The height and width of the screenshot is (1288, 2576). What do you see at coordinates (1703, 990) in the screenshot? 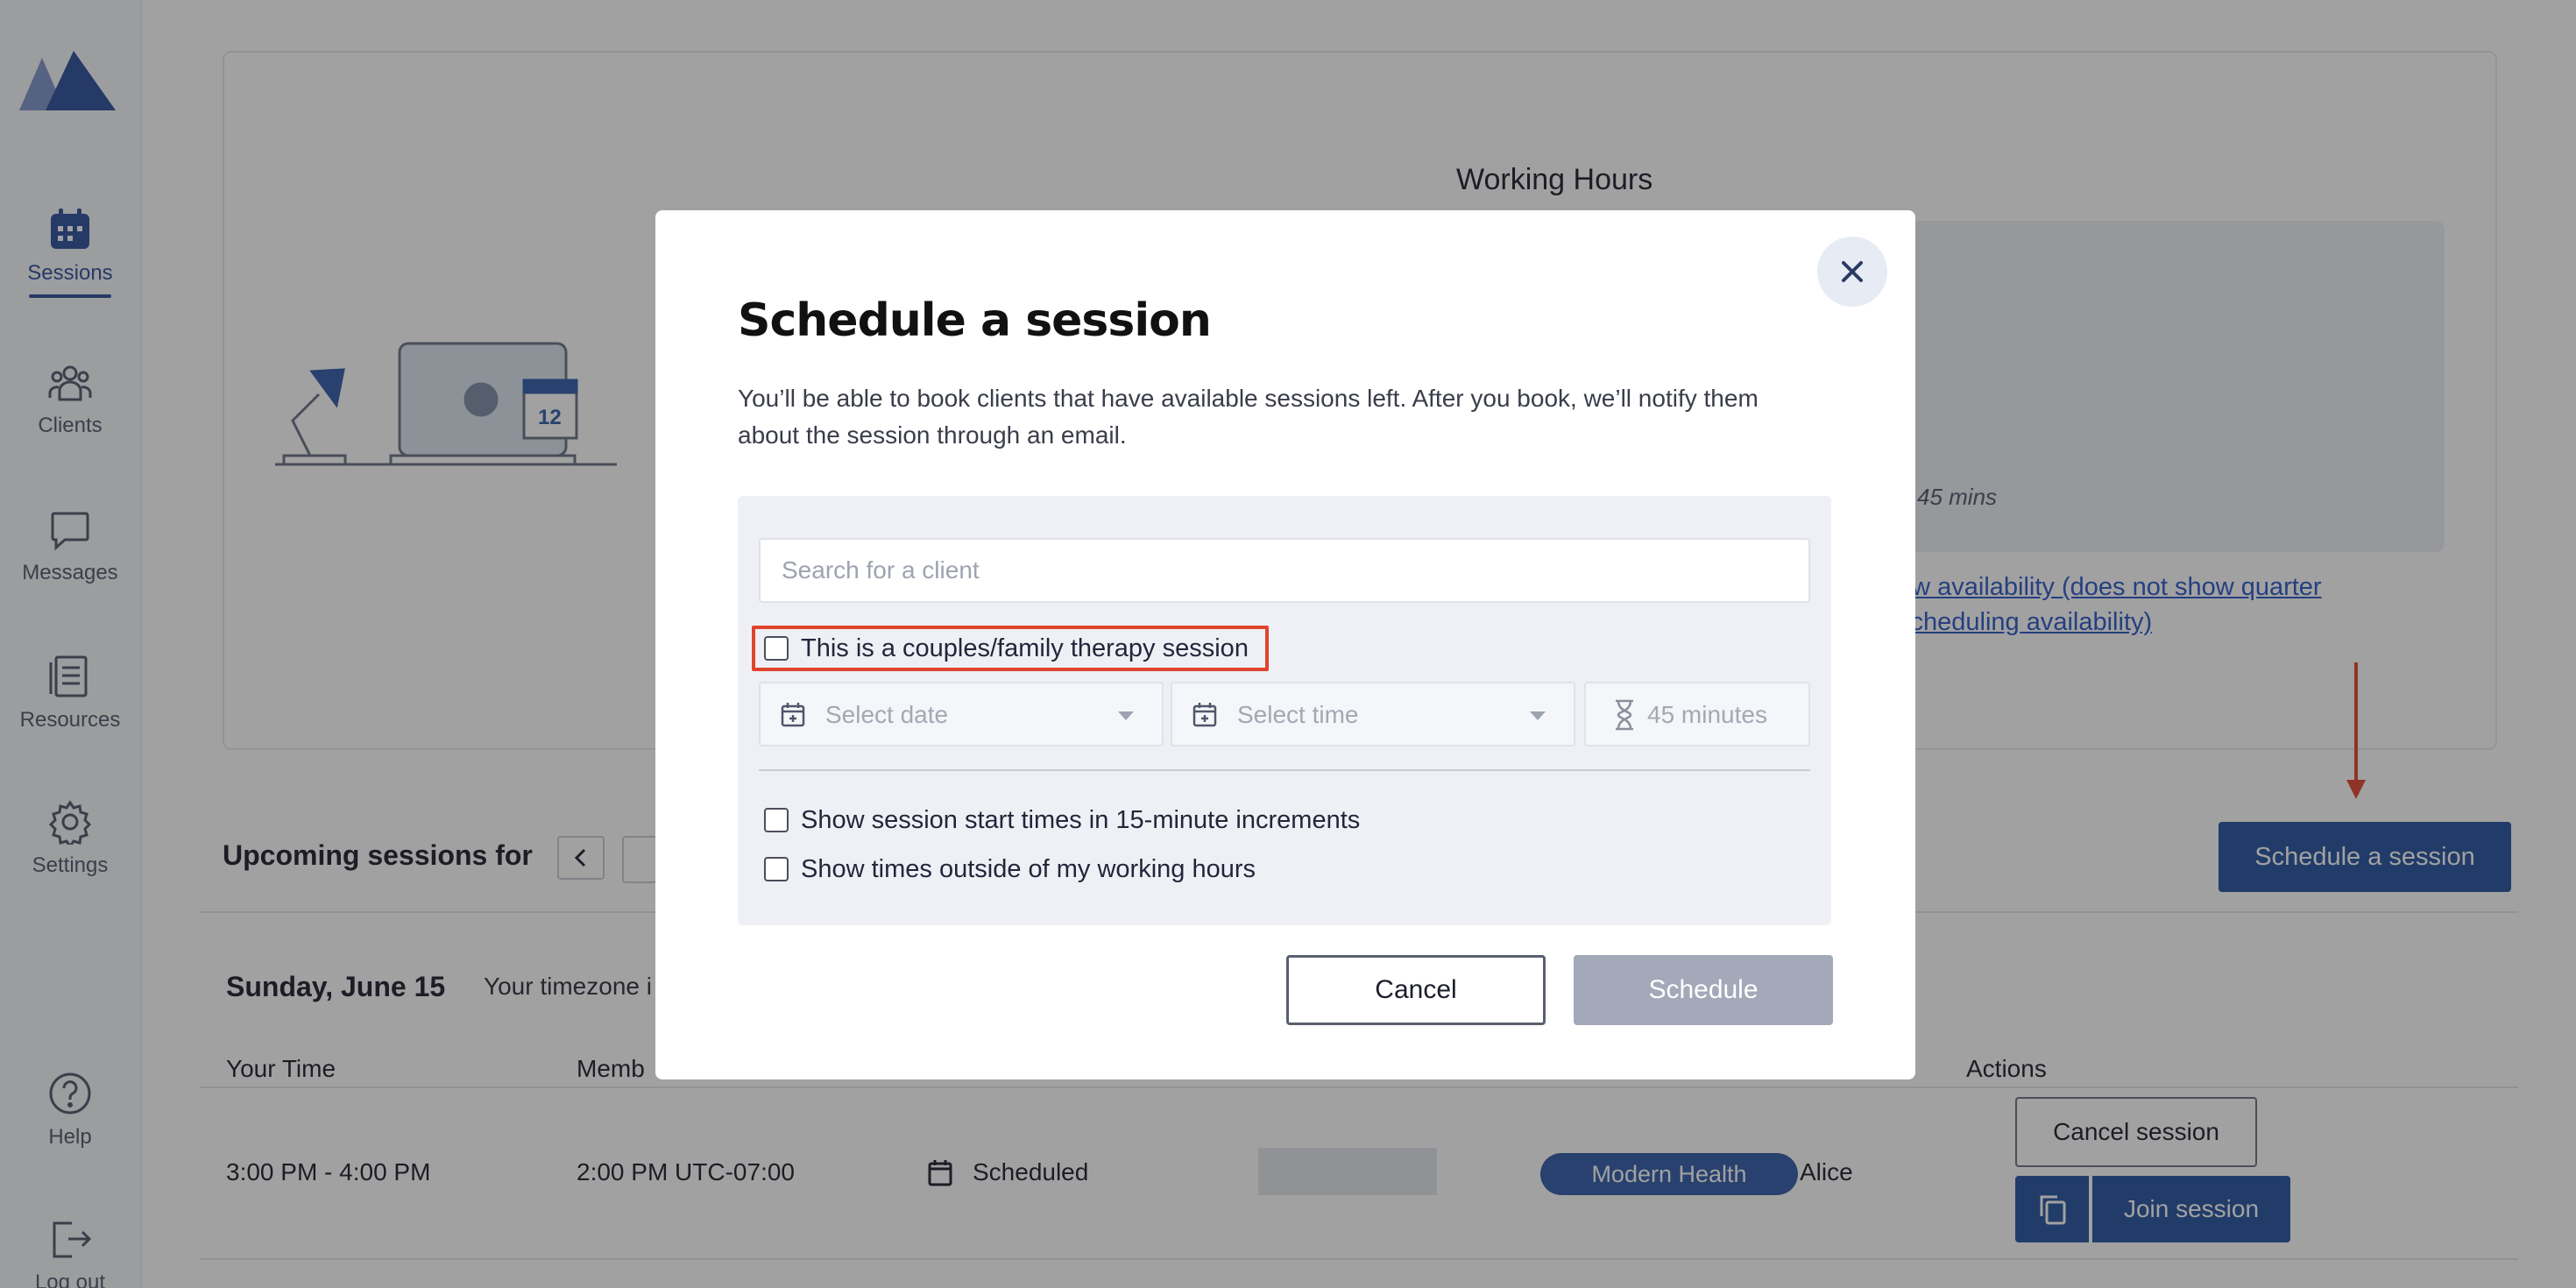
I see `schedule-button: Schedule` at bounding box center [1703, 990].